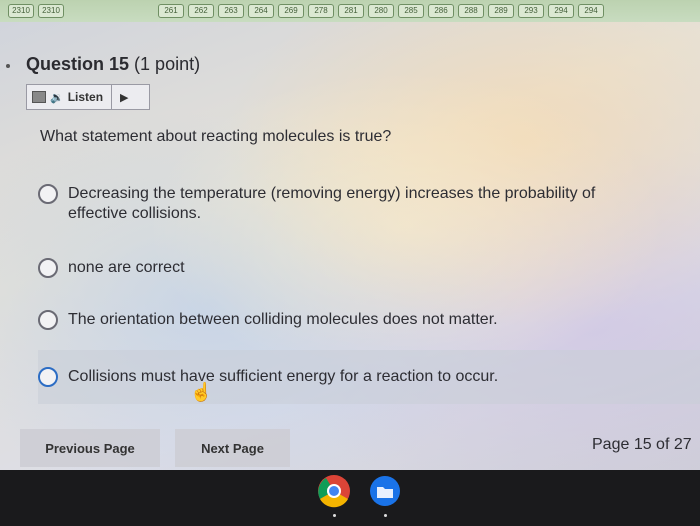 The width and height of the screenshot is (700, 526). What do you see at coordinates (642, 444) in the screenshot?
I see `page-indicator: Page 15 of 27` at bounding box center [642, 444].